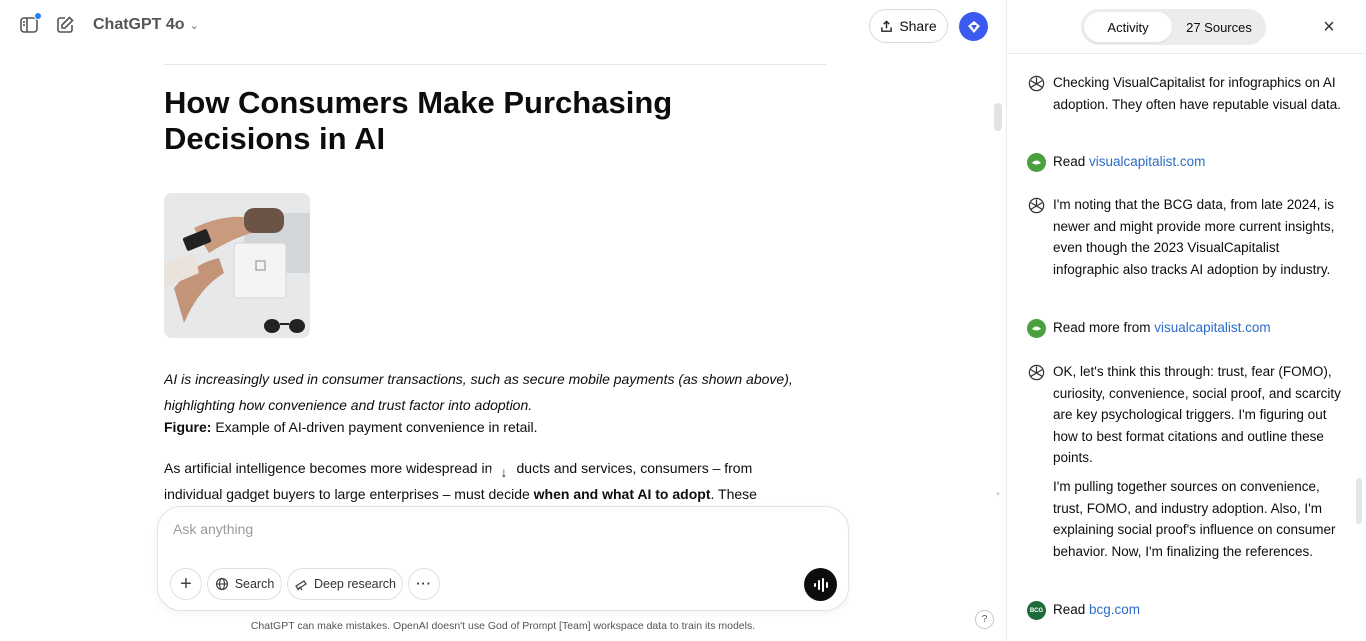  What do you see at coordinates (221, 584) in the screenshot?
I see `globe-icon` at bounding box center [221, 584].